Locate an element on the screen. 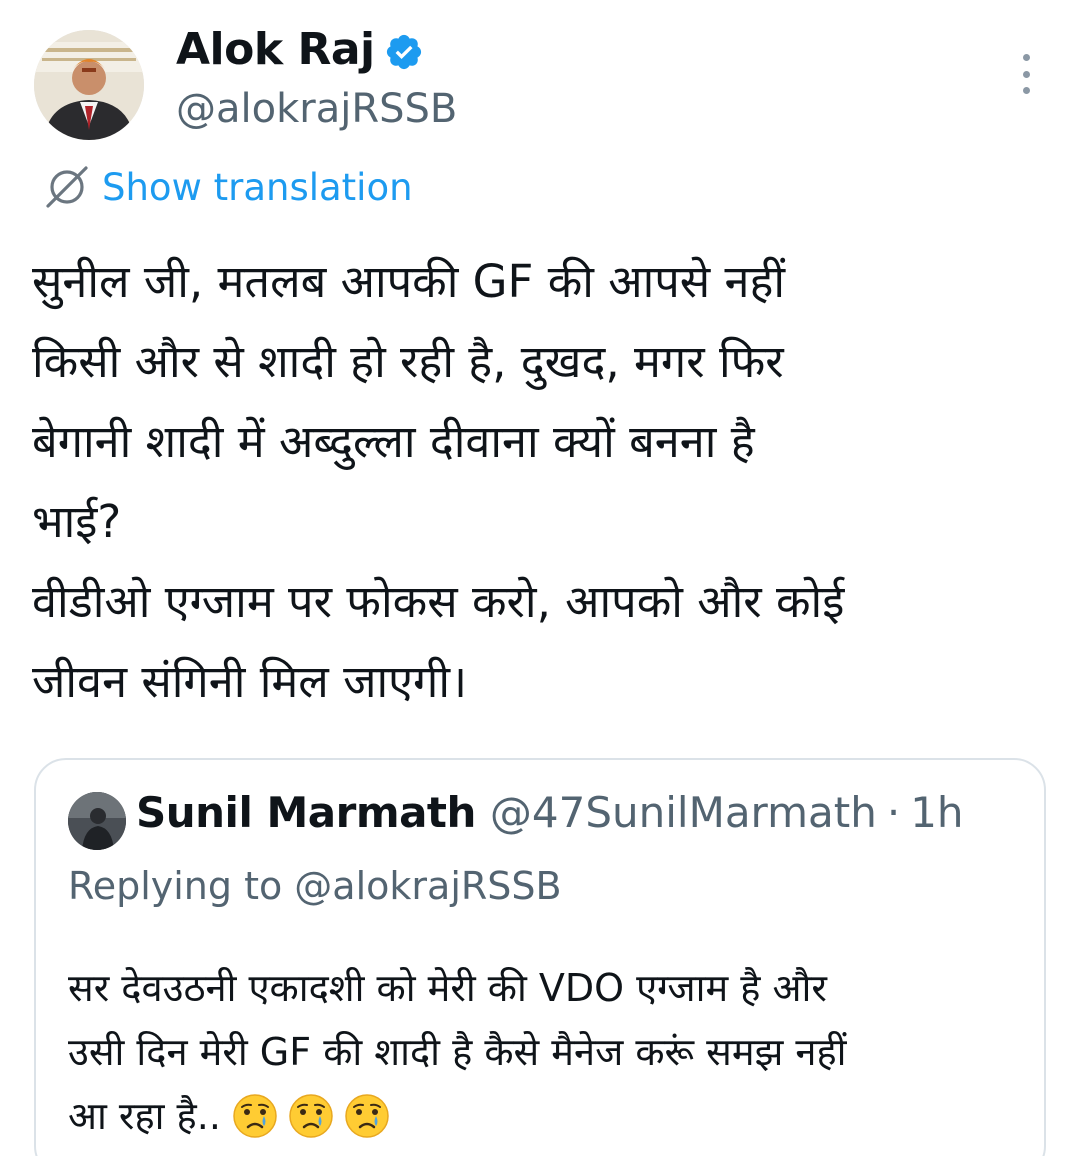 This screenshot has width=1080, height=1156. tweet-text-line: वीडीओ एग्जाम पर फोकस करो, आपको और कोई is located at coordinates (438, 601).